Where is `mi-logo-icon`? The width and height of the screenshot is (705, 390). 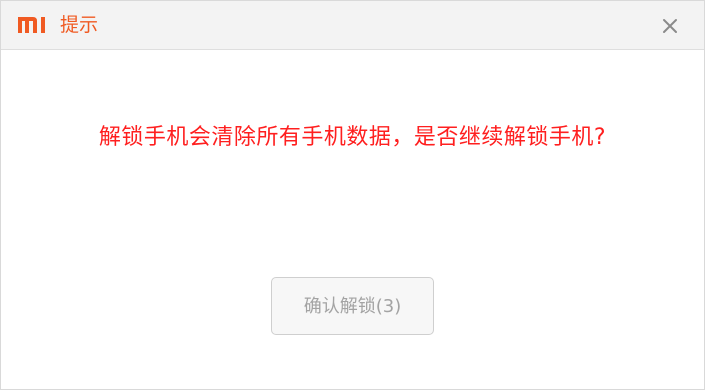
mi-logo-icon is located at coordinates (31, 25).